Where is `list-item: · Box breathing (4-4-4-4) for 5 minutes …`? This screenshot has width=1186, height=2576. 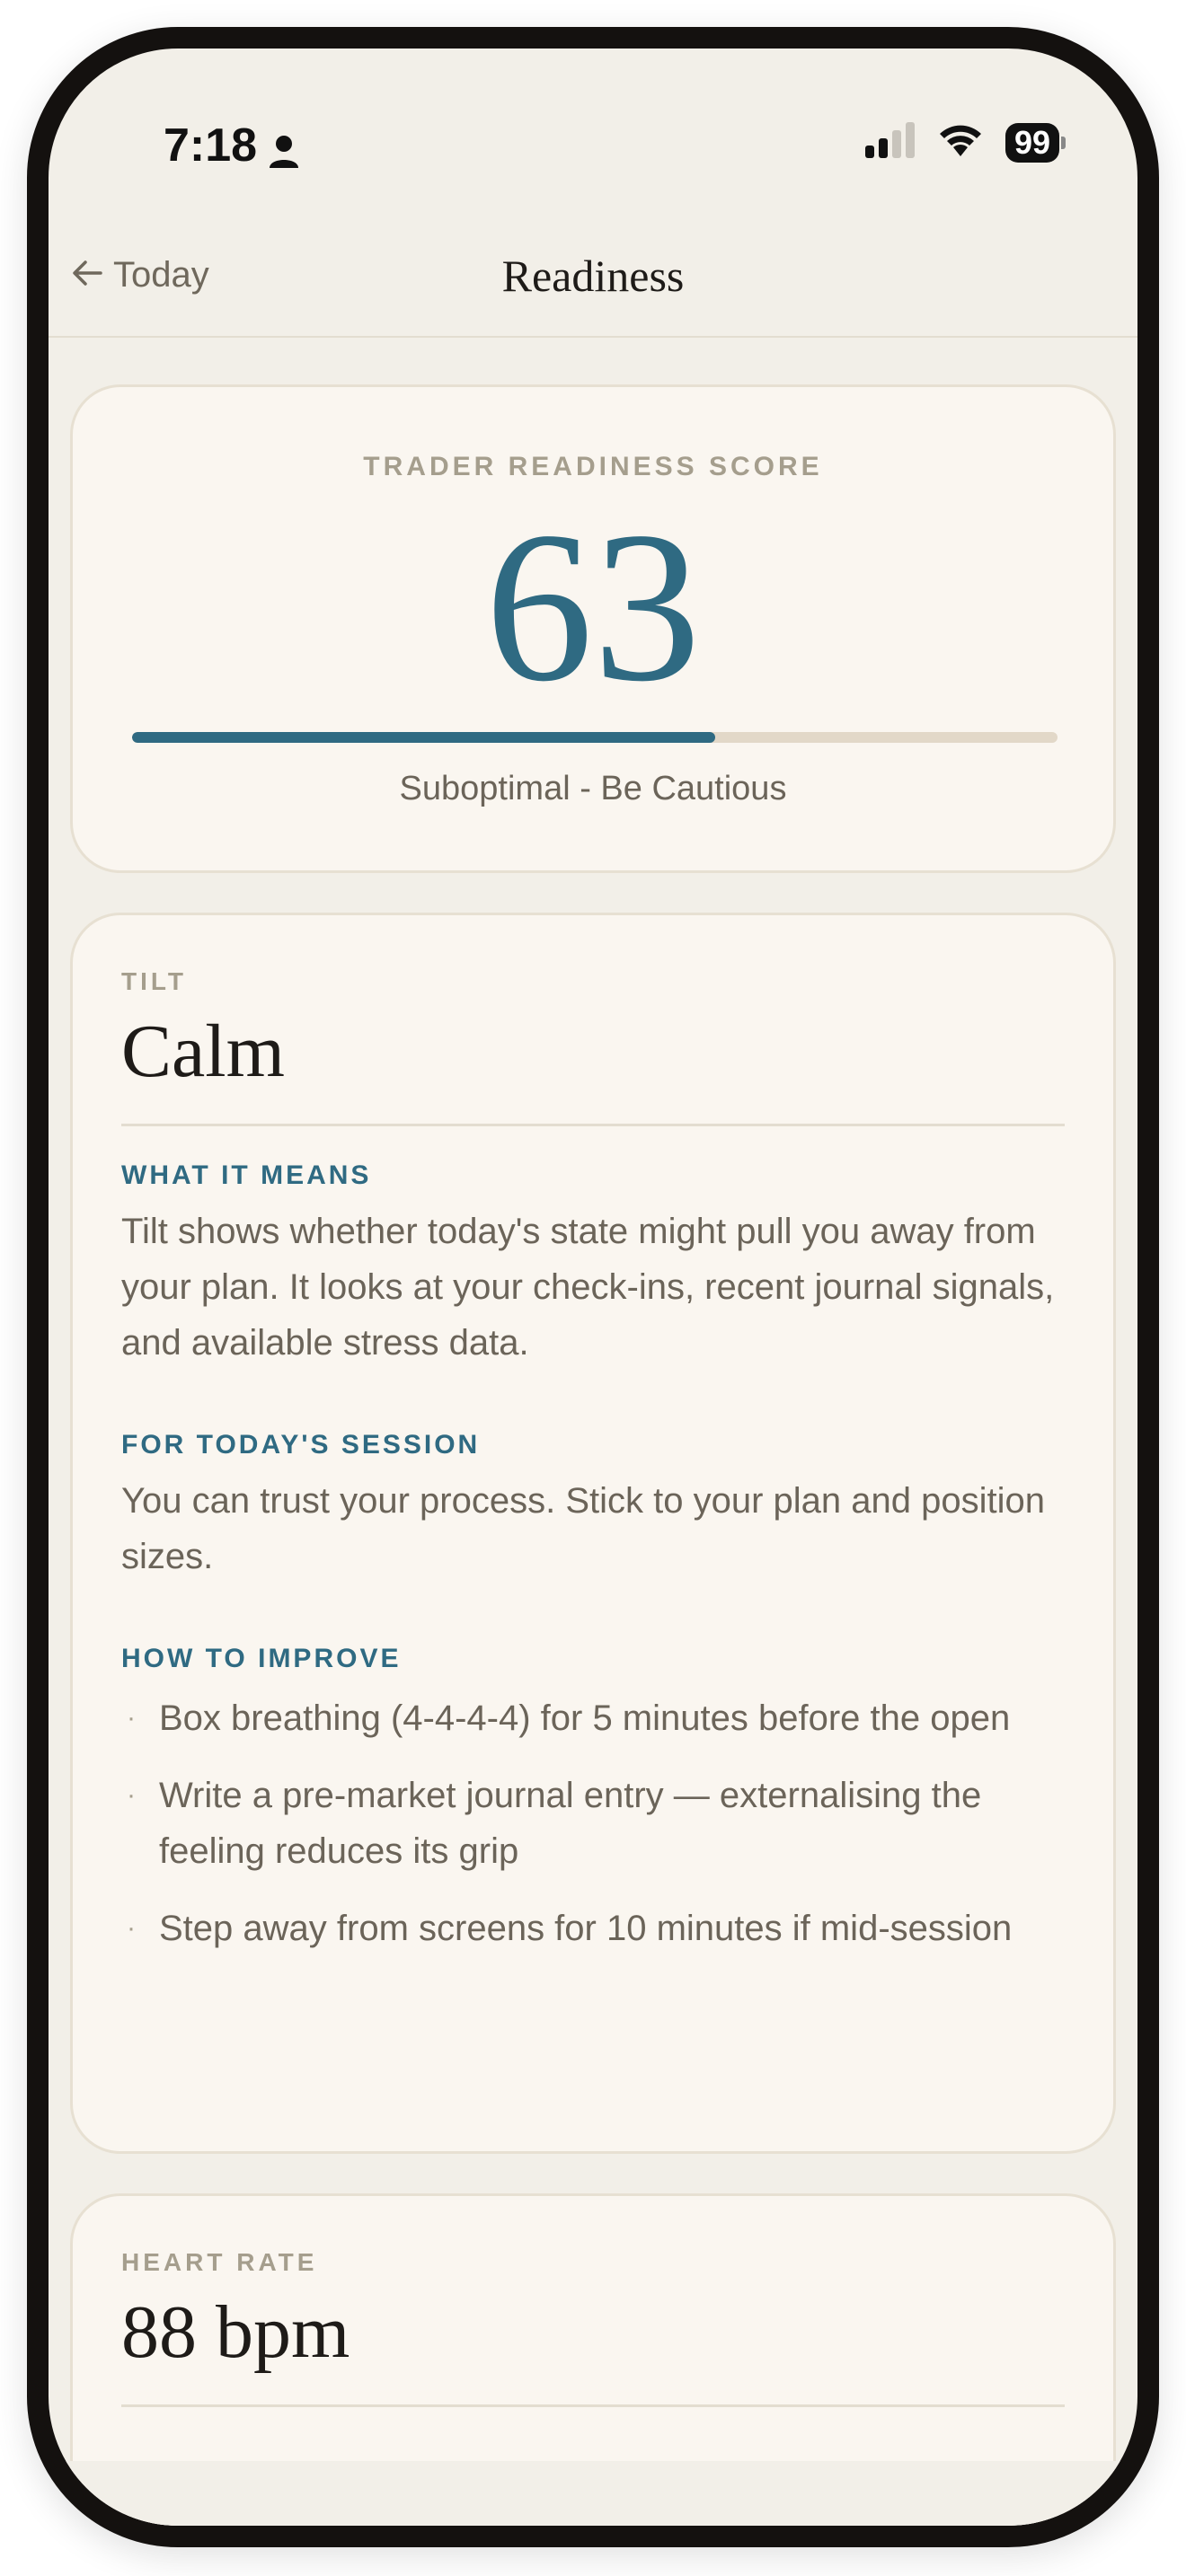
list-item: · Box breathing (4-4-4-4) for 5 minutes … is located at coordinates (593, 1718).